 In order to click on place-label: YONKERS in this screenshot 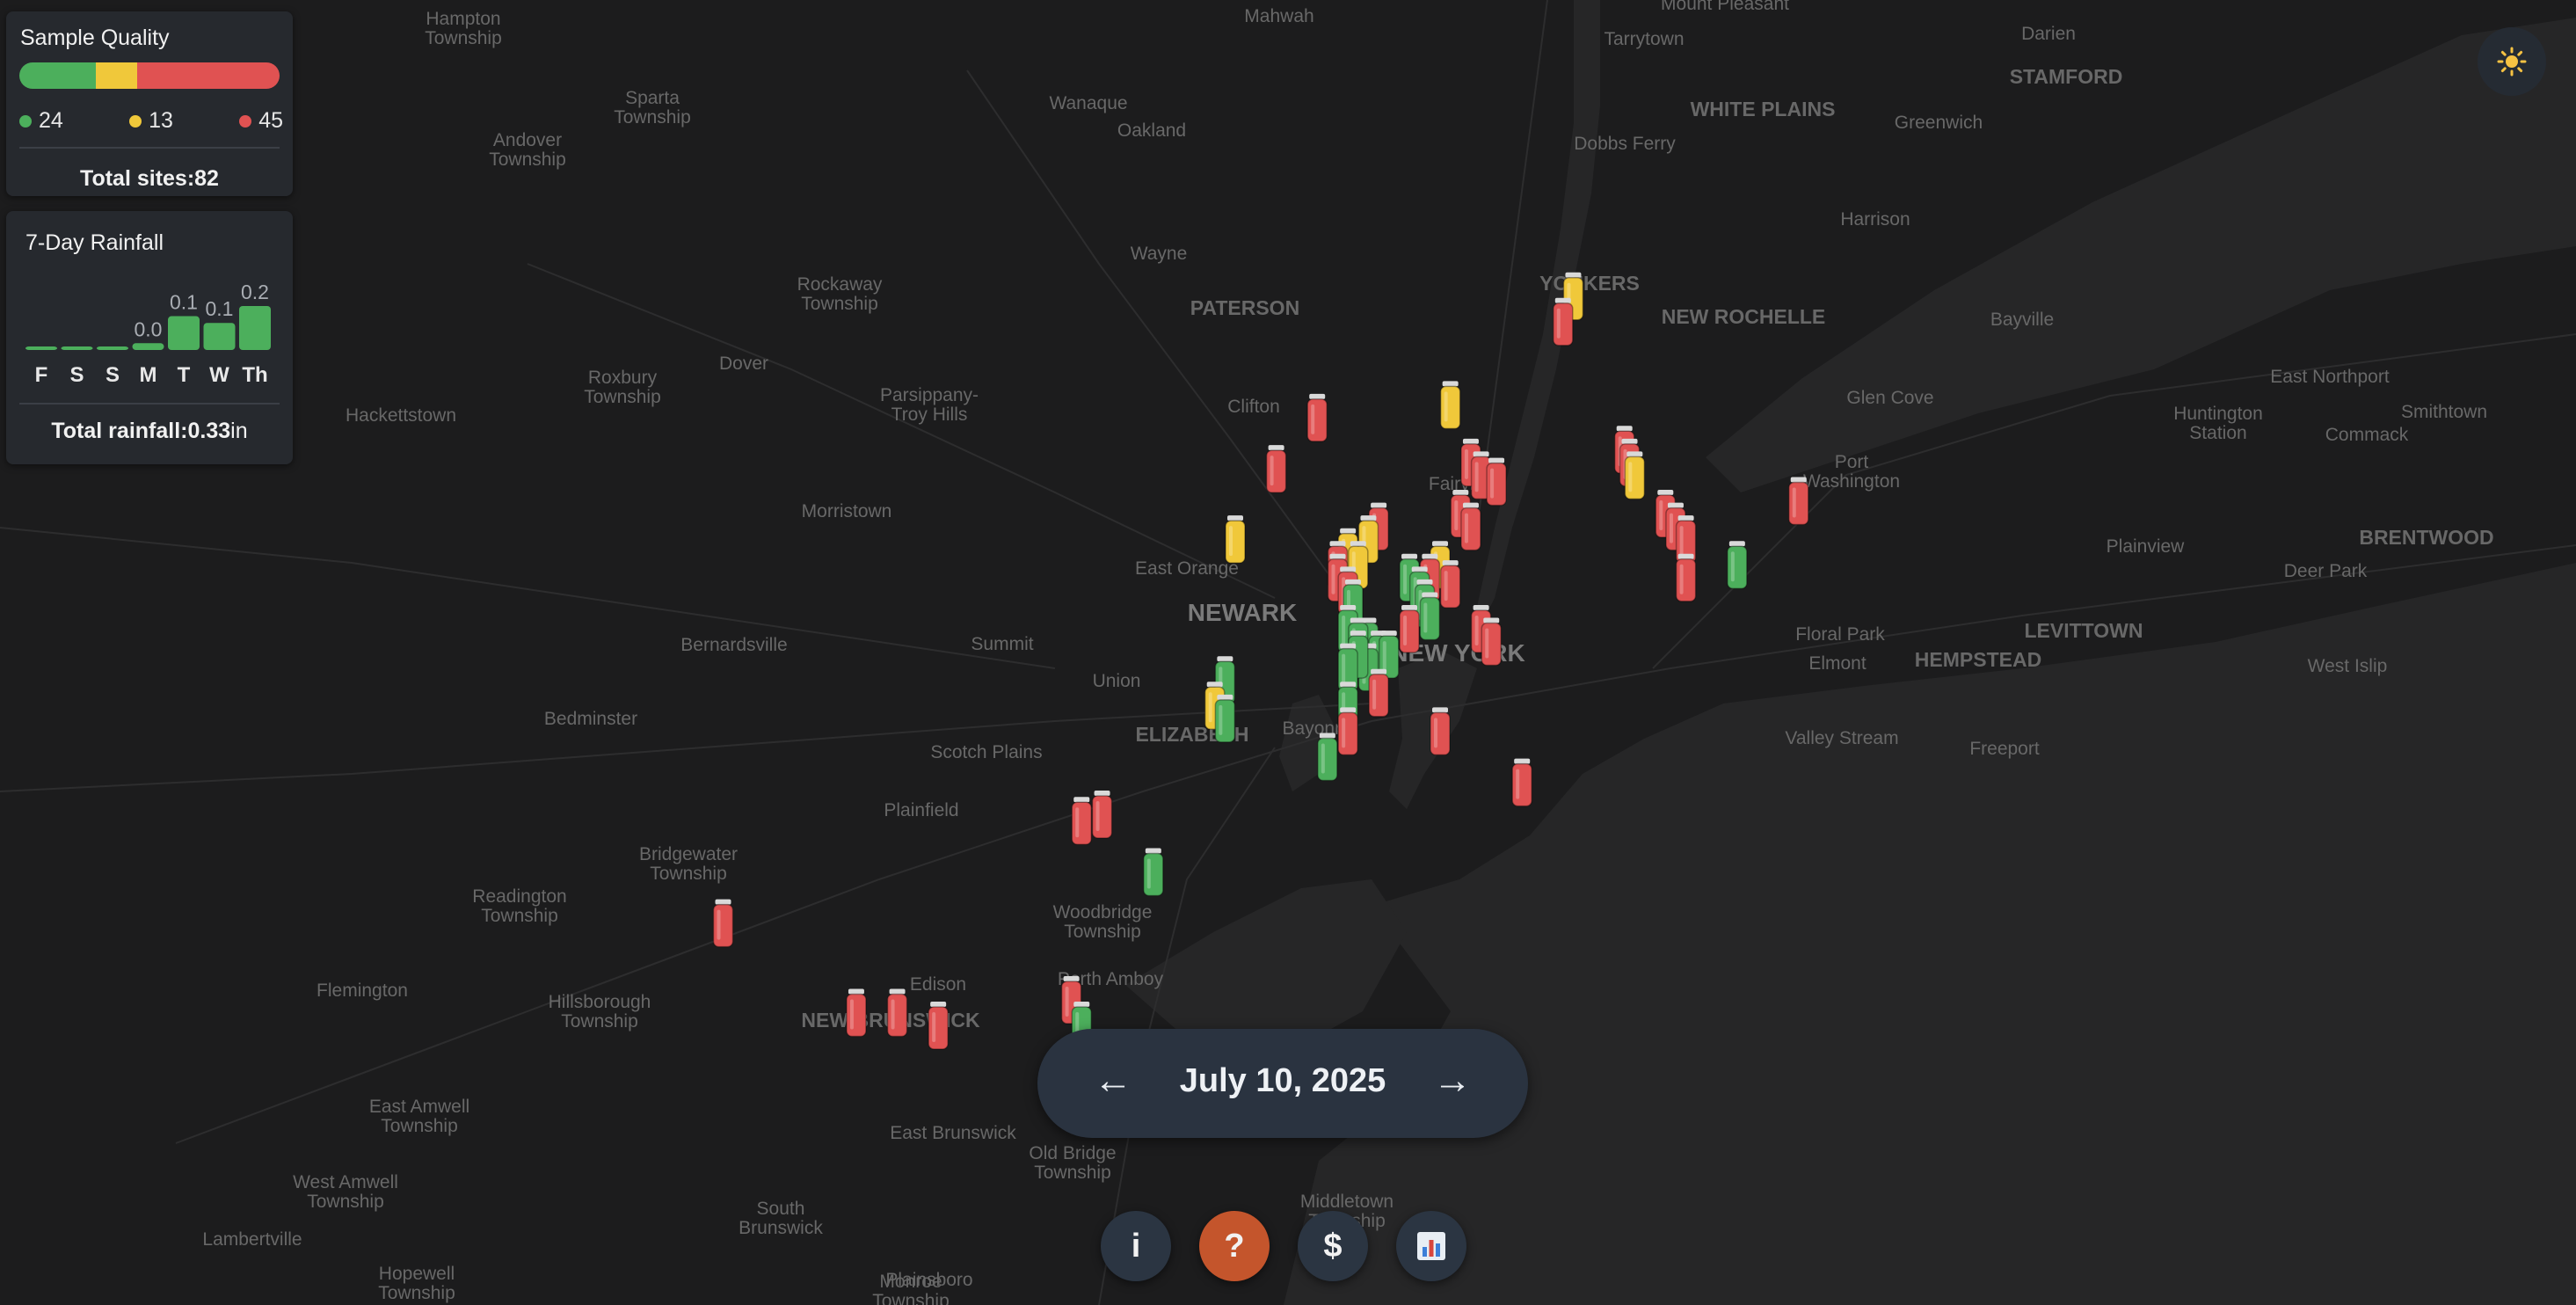, I will do `click(1589, 283)`.